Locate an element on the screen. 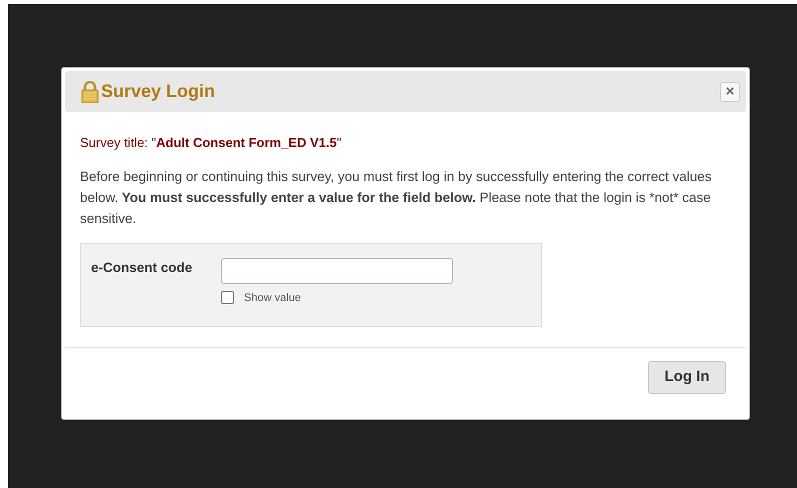 This screenshot has height=488, width=797. checkbox-label: Show value is located at coordinates (272, 298).